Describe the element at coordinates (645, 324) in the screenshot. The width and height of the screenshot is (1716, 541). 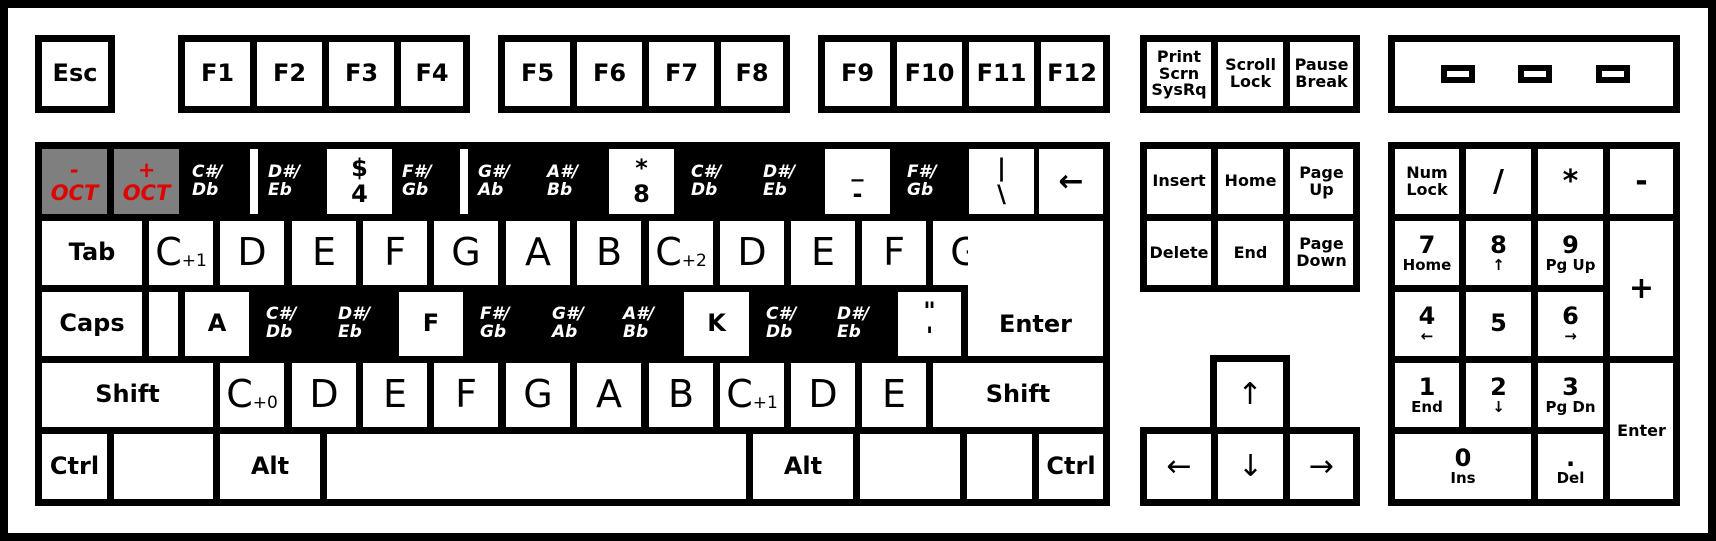
I see `caps-row-key-7: A#/Bb` at that location.